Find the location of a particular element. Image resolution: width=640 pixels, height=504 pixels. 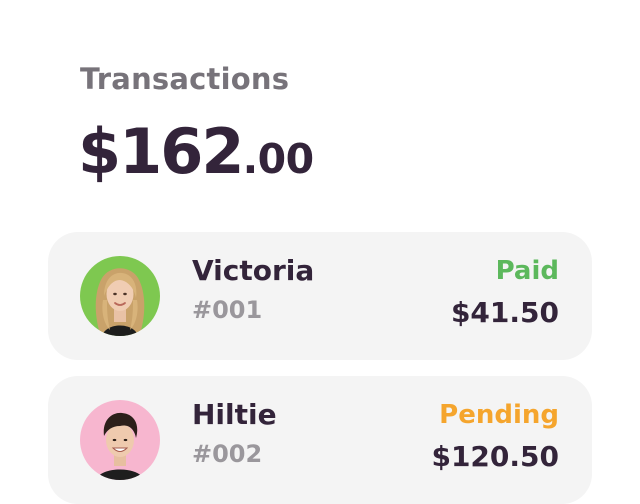

avatar-woman-image is located at coordinates (120, 296).